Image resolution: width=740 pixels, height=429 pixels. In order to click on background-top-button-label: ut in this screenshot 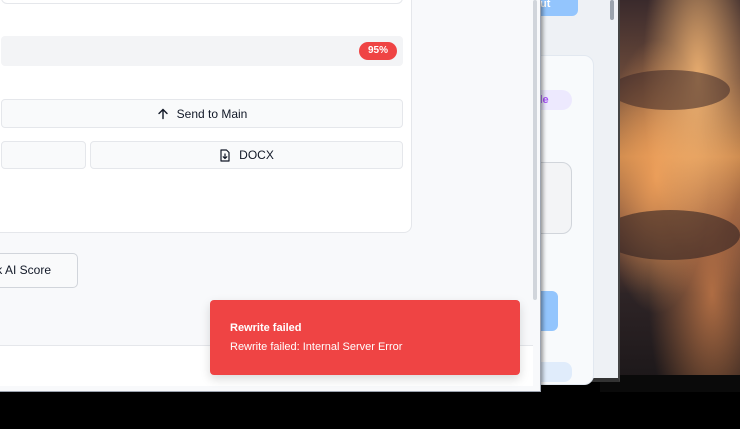, I will do `click(545, 5)`.